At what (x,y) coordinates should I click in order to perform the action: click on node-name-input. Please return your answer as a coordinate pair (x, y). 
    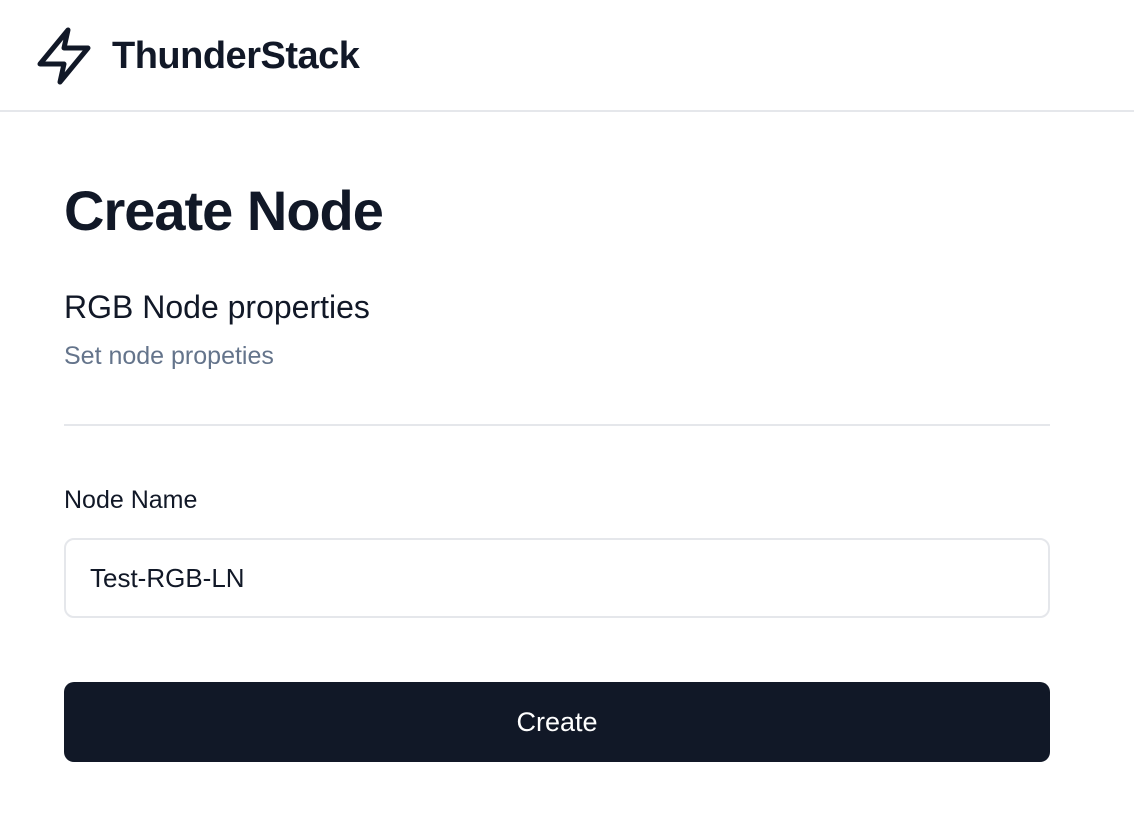
    Looking at the image, I should click on (557, 578).